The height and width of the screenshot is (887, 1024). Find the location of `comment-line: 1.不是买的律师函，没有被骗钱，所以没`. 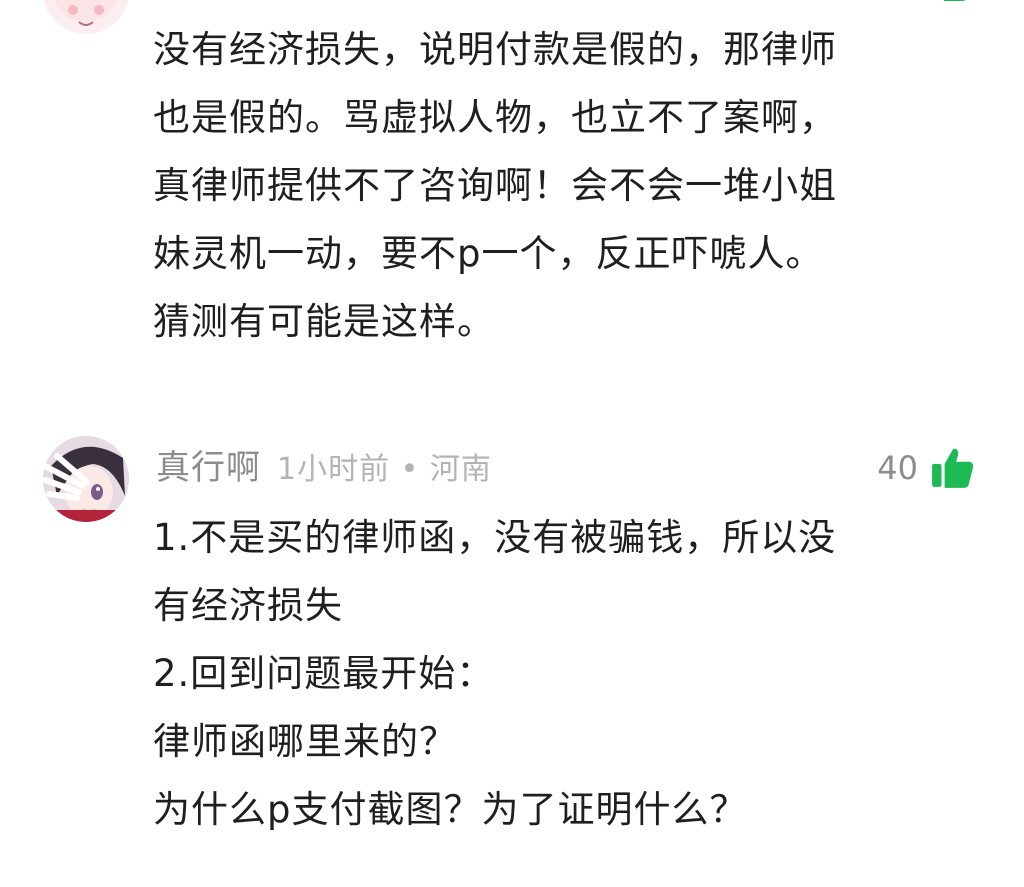

comment-line: 1.不是买的律师函，没有被骗钱，所以没 is located at coordinates (495, 537).